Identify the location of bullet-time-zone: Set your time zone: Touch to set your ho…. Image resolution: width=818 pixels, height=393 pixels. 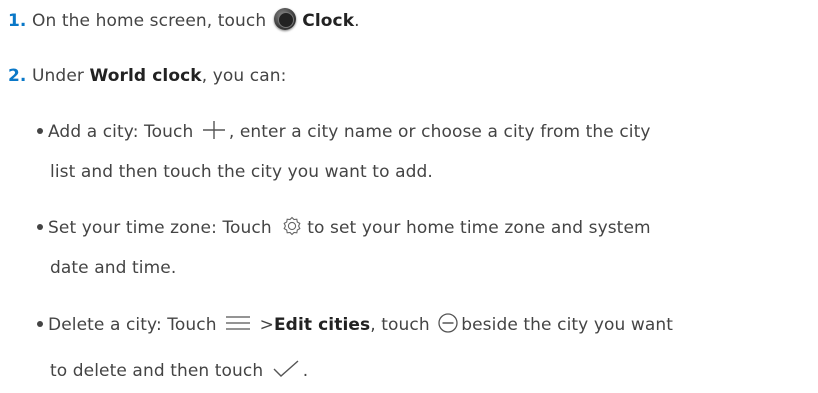
(344, 227).